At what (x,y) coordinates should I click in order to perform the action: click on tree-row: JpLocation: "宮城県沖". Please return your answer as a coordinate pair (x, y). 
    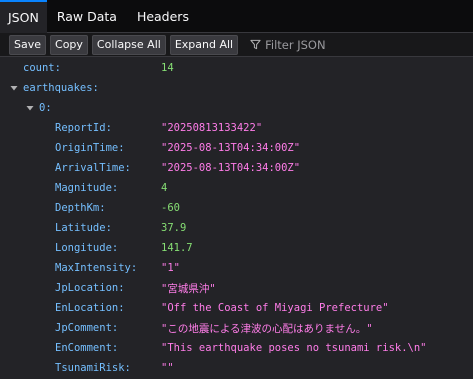
    Looking at the image, I should click on (236, 288).